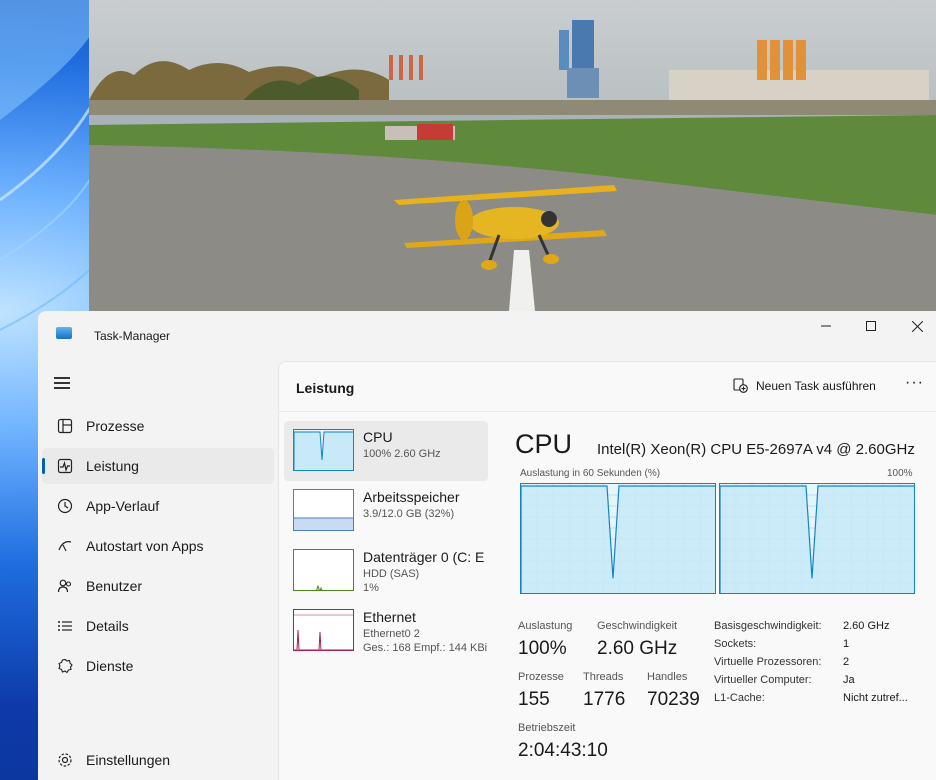 This screenshot has width=936, height=780. I want to click on run-new-task-button: Neuen Task ausführen, so click(804, 385).